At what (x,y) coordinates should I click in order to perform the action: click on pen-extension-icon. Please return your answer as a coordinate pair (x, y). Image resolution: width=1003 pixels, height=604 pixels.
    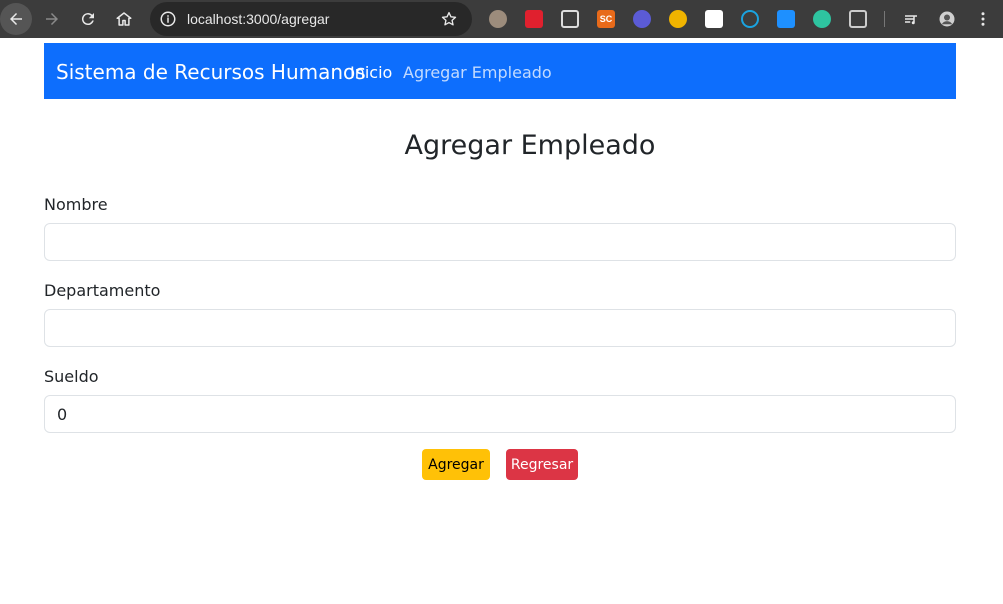
    Looking at the image, I should click on (714, 19).